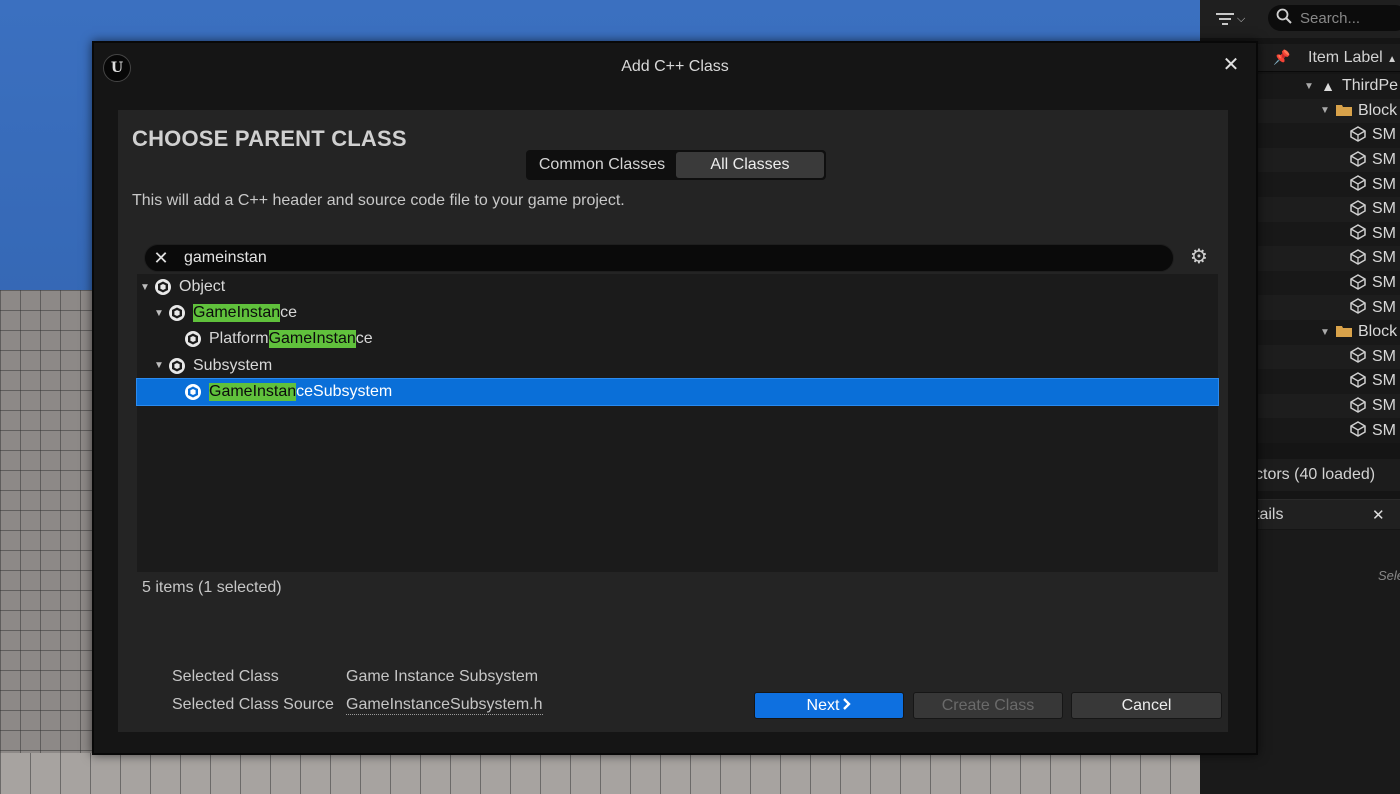  What do you see at coordinates (202, 286) in the screenshot?
I see `class-name-text: Object` at bounding box center [202, 286].